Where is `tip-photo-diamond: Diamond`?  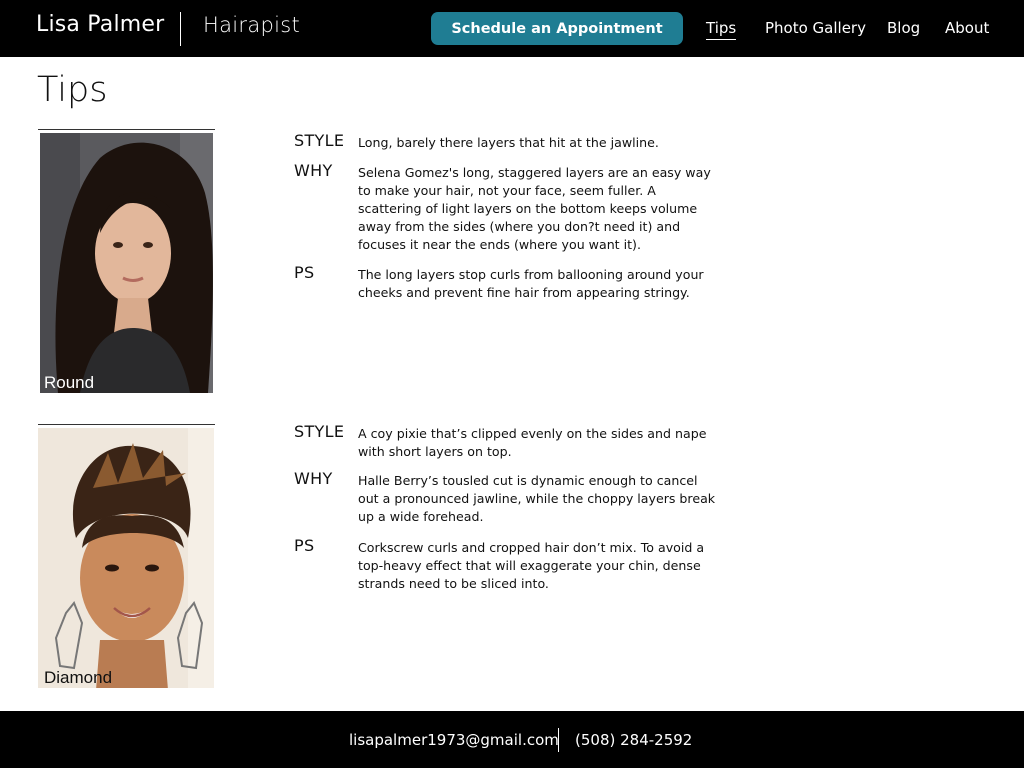
tip-photo-diamond: Diamond is located at coordinates (126, 557).